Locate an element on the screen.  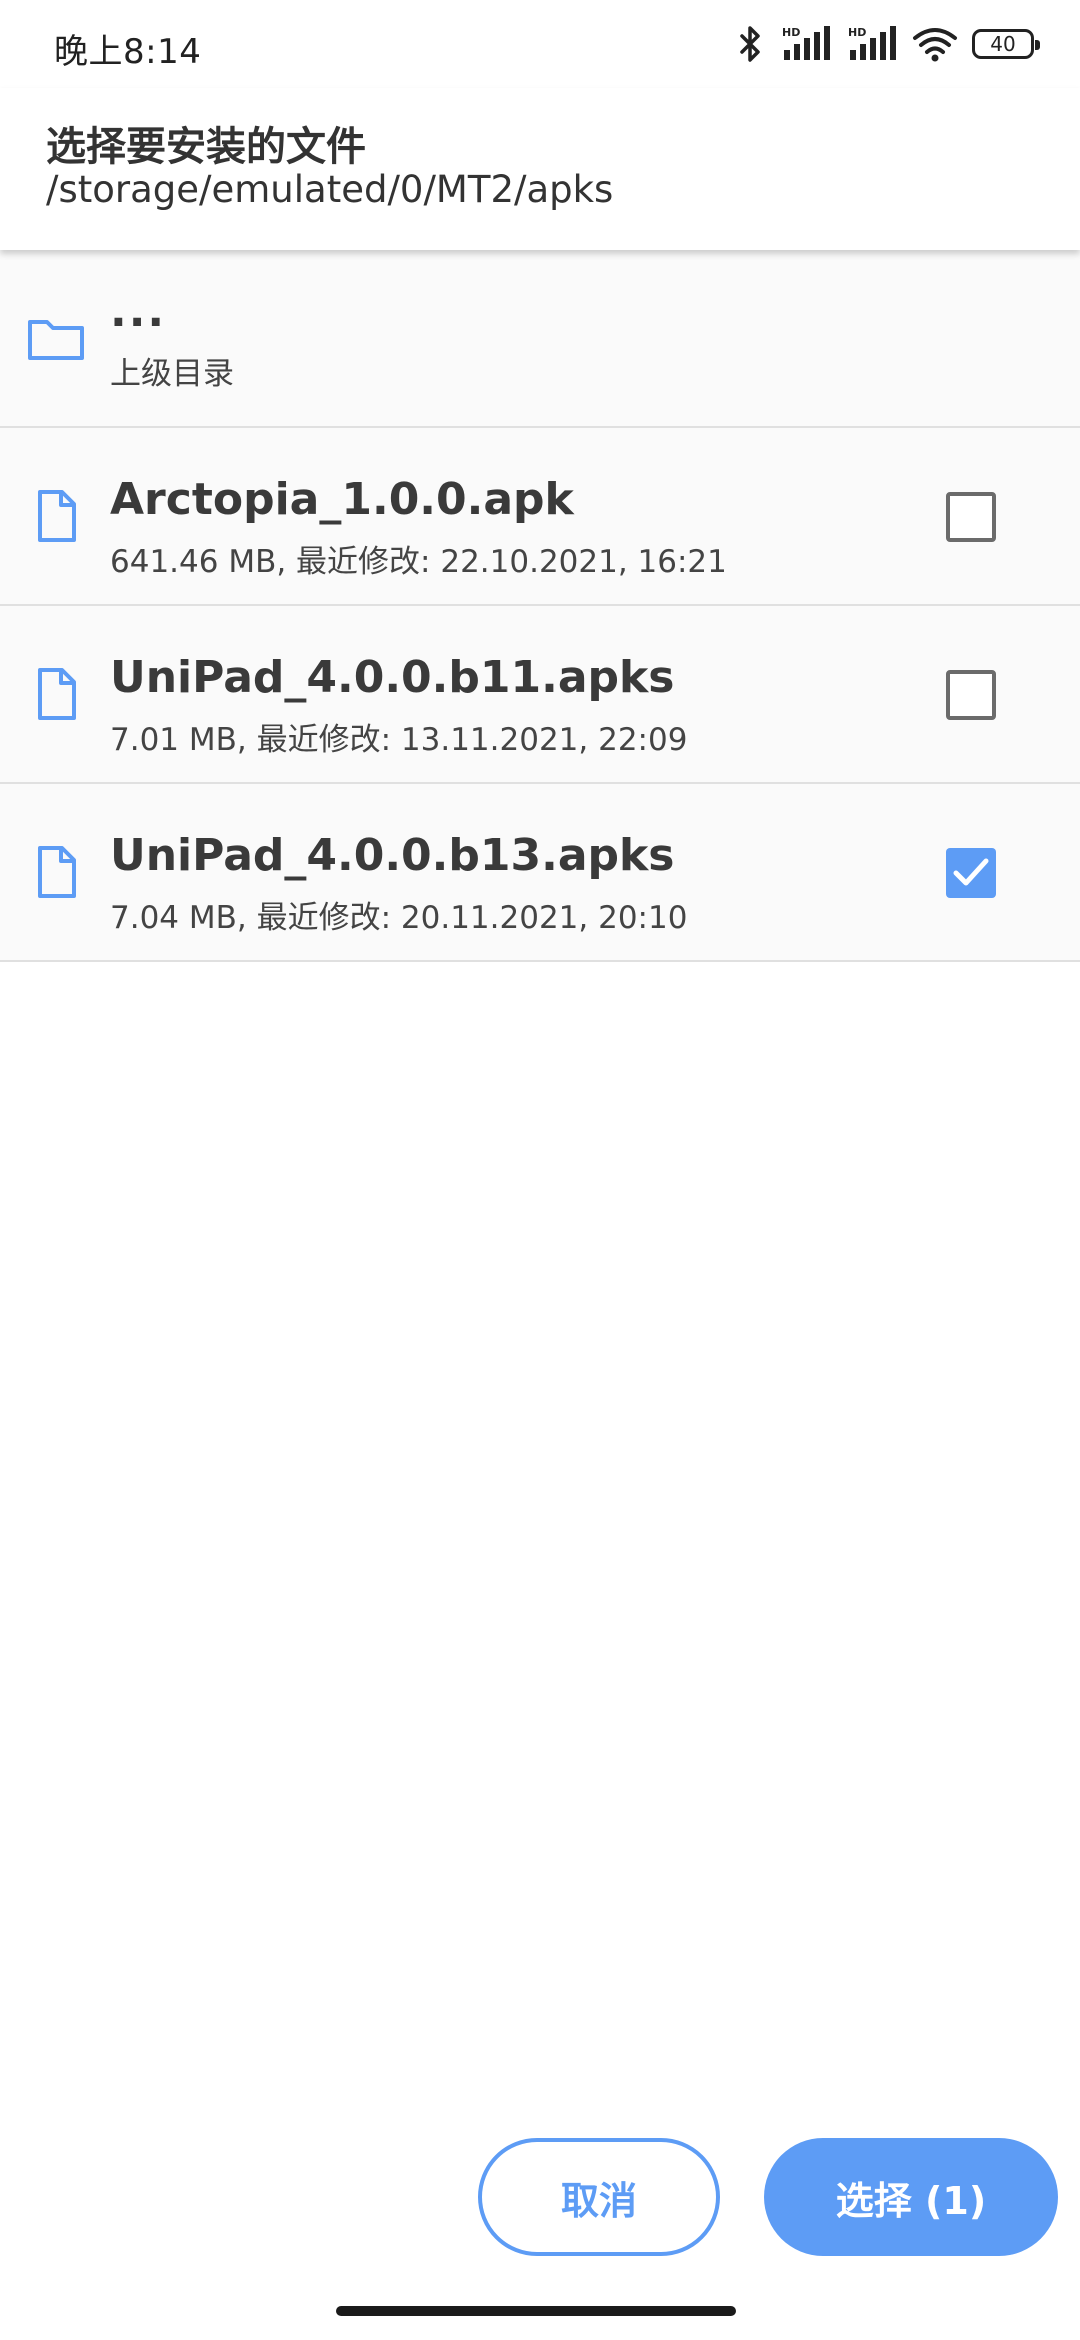
current-path: /storage/emulated/0/MT2/apks is located at coordinates (330, 189).